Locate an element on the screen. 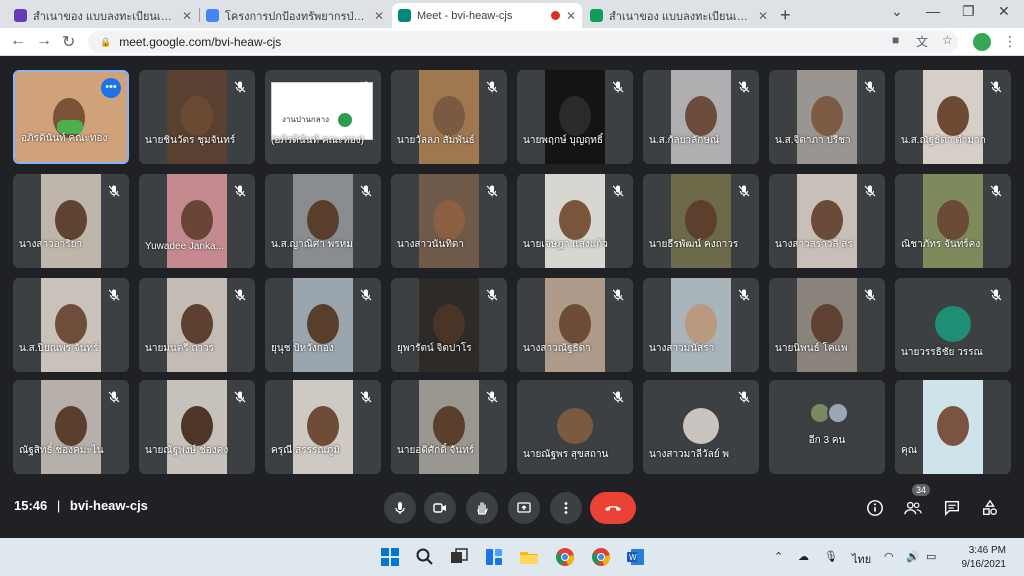 The width and height of the screenshot is (1024, 576). meeting-info: 15:46 | bvi-heaw-cjs is located at coordinates (81, 505).